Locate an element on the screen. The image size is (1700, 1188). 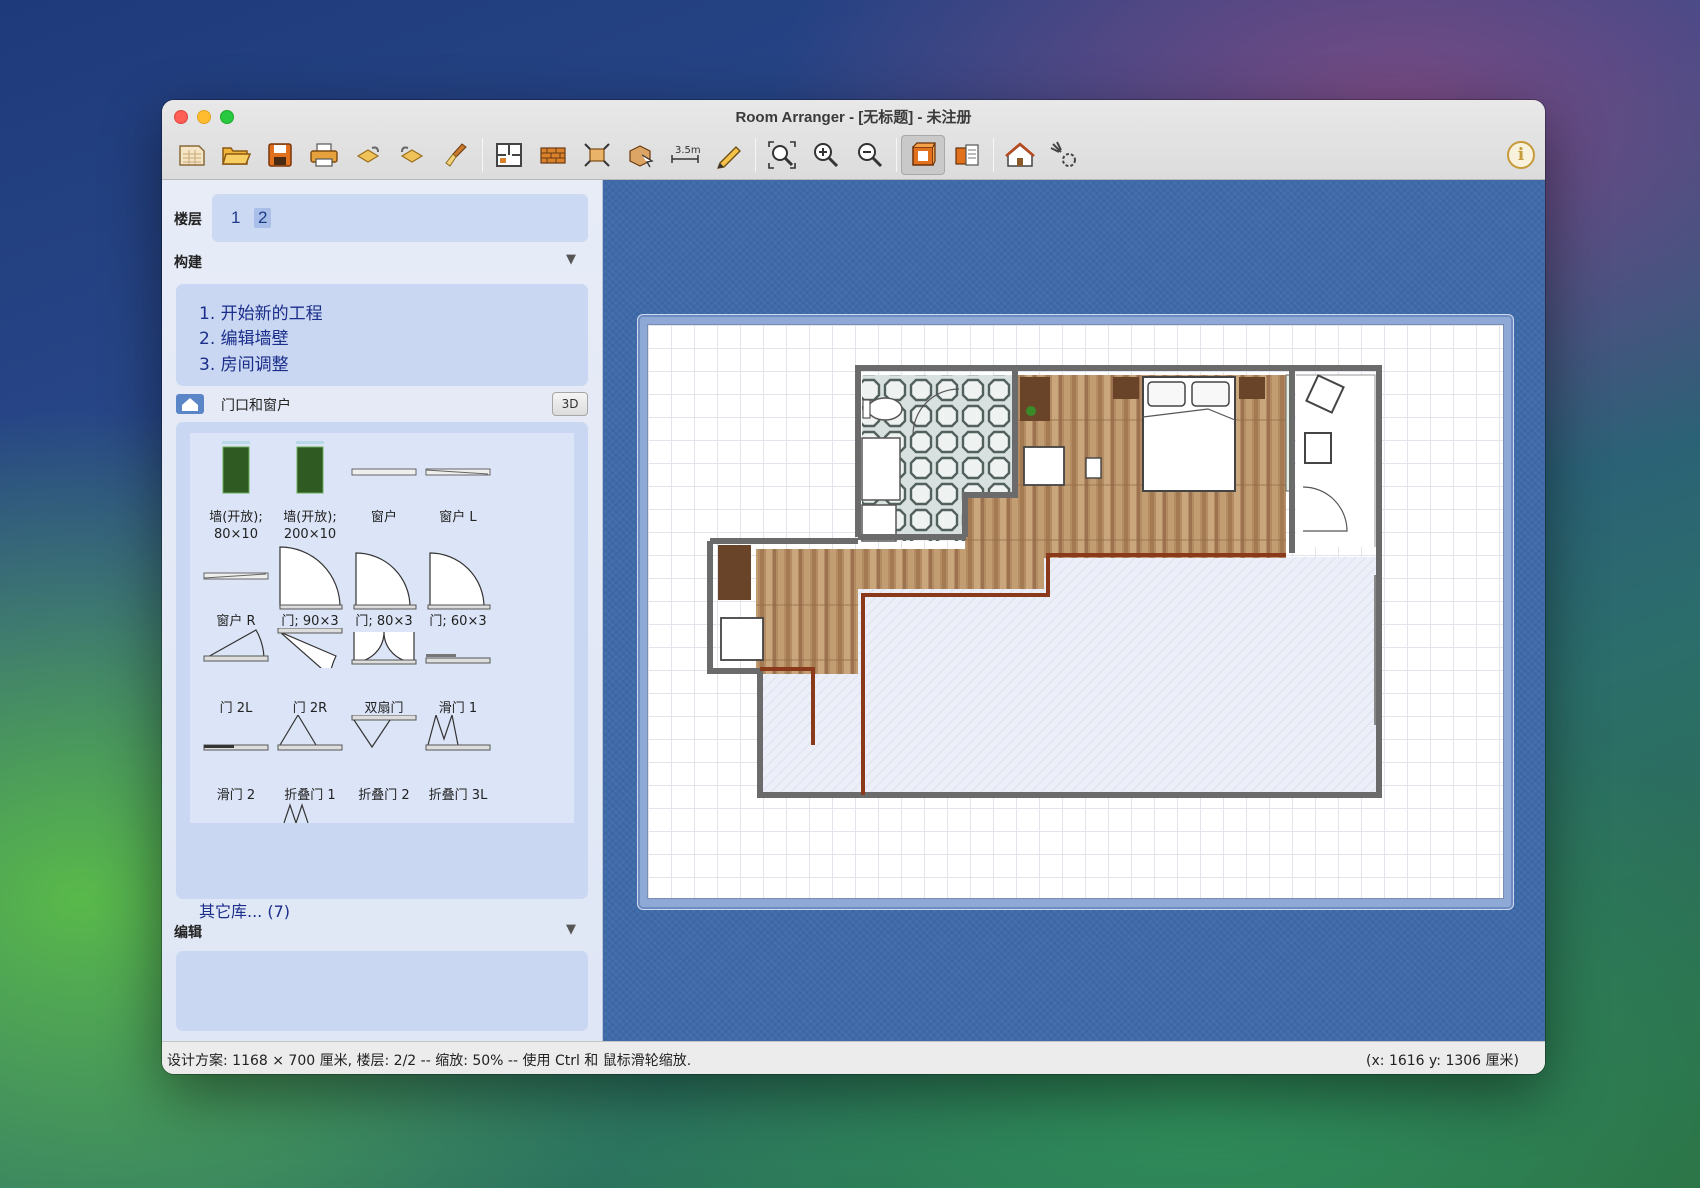
plant is located at coordinates (1031, 411).